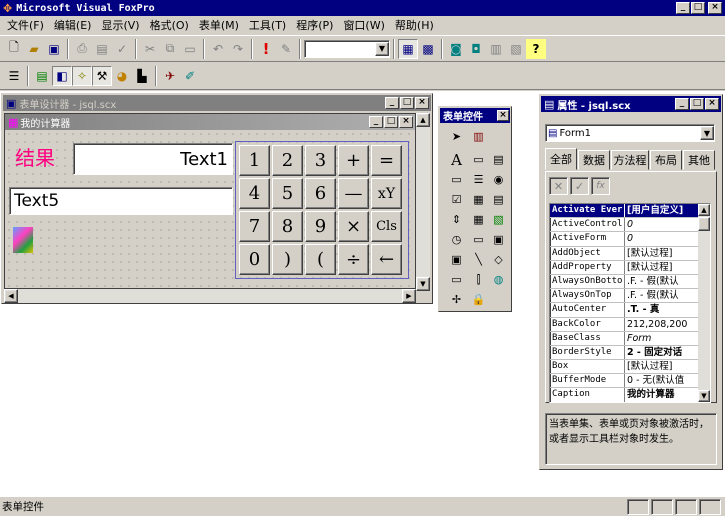 The width and height of the screenshot is (725, 516). Describe the element at coordinates (82, 49) in the screenshot. I see `print-icon: ⎙` at that location.